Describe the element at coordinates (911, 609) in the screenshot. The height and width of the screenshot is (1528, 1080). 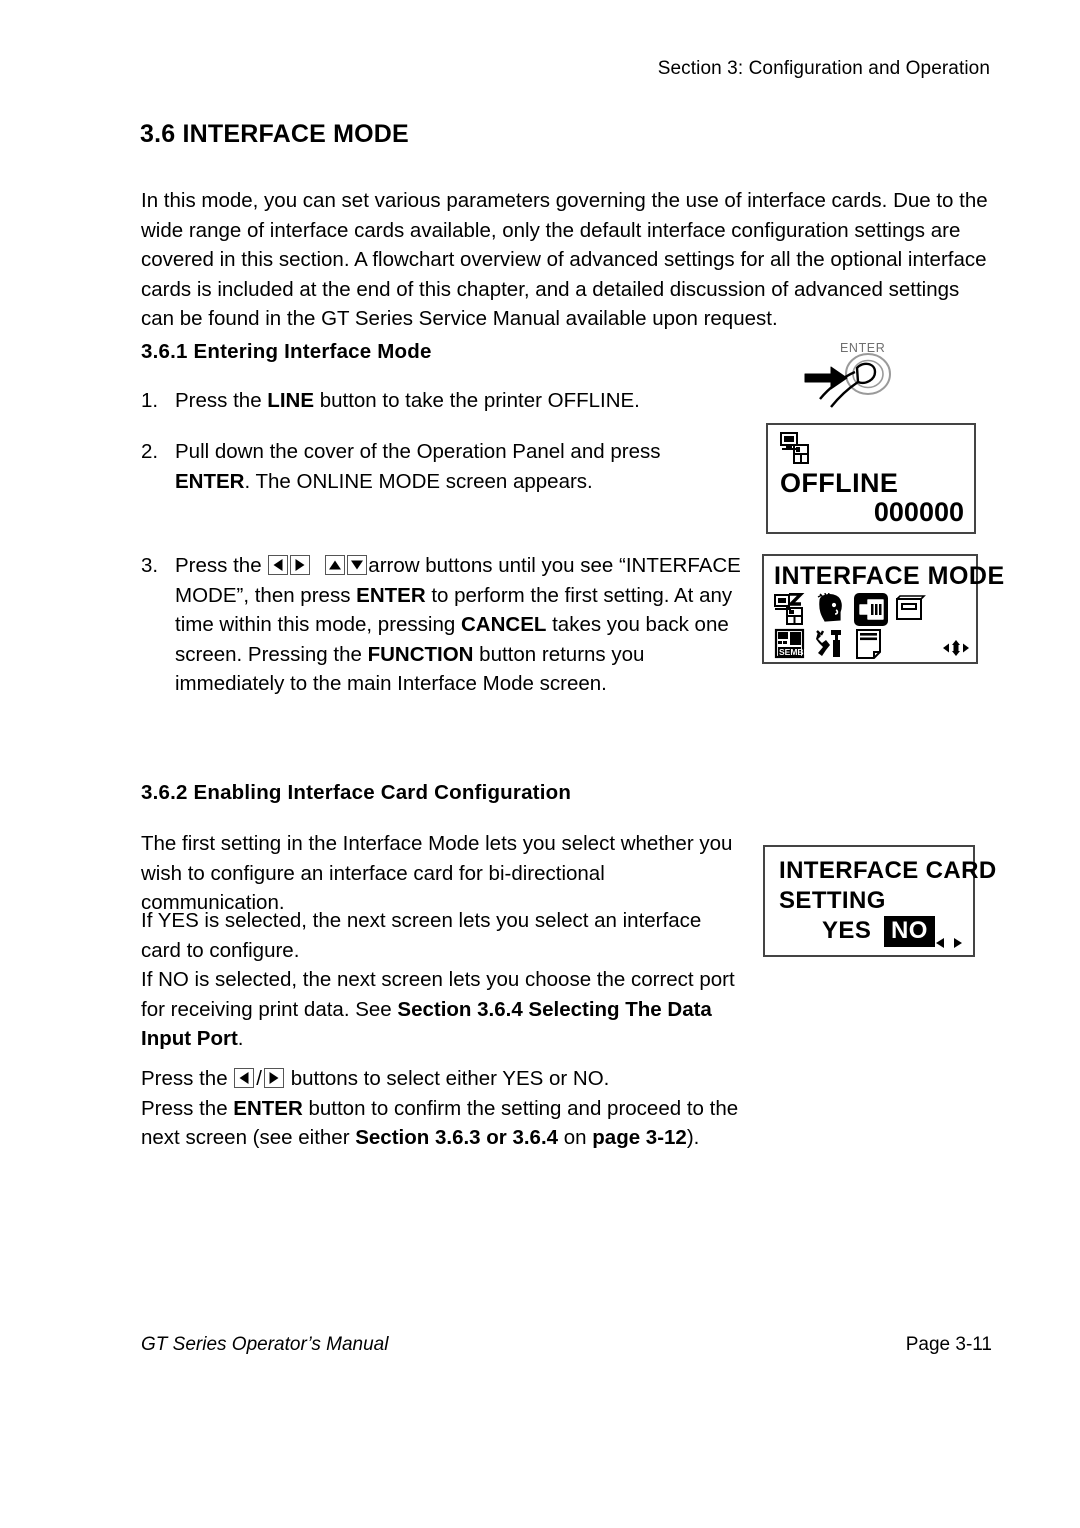
I see `memory-card-icon` at that location.